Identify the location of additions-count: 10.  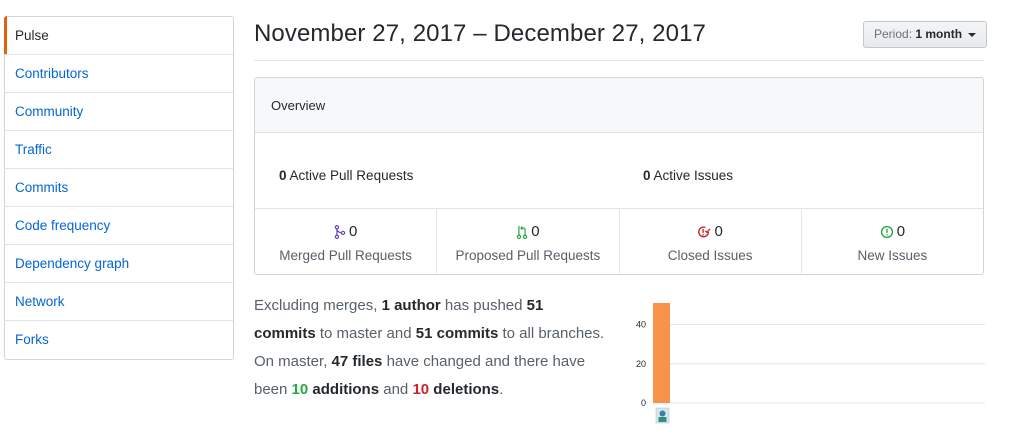
(300, 389).